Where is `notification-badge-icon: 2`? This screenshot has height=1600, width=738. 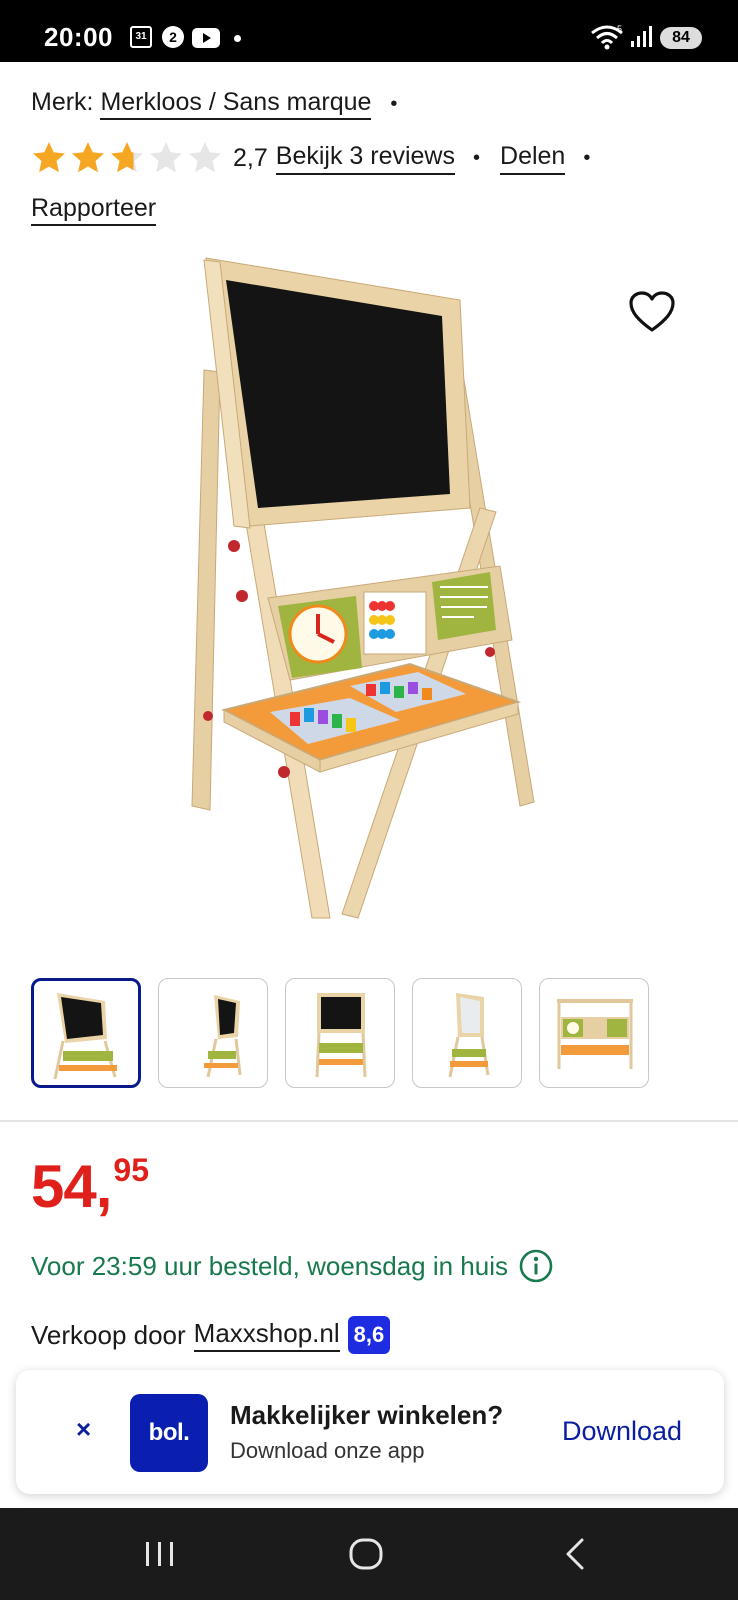
notification-badge-icon: 2 is located at coordinates (173, 37).